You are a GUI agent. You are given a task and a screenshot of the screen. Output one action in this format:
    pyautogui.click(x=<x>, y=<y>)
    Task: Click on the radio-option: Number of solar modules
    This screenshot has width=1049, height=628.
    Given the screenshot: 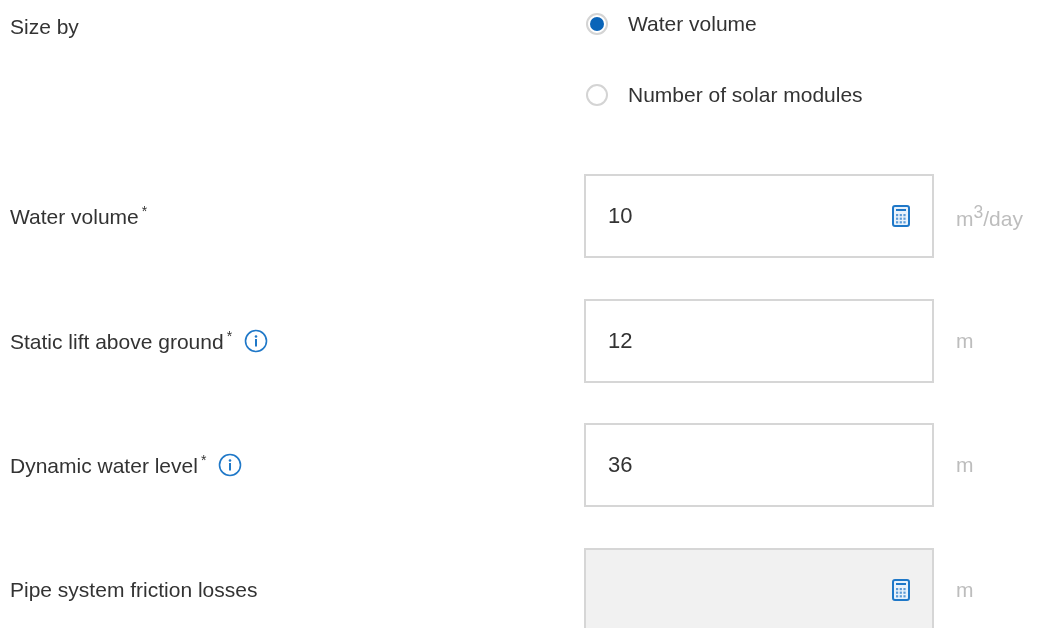 What is the action you would take?
    pyautogui.click(x=760, y=95)
    